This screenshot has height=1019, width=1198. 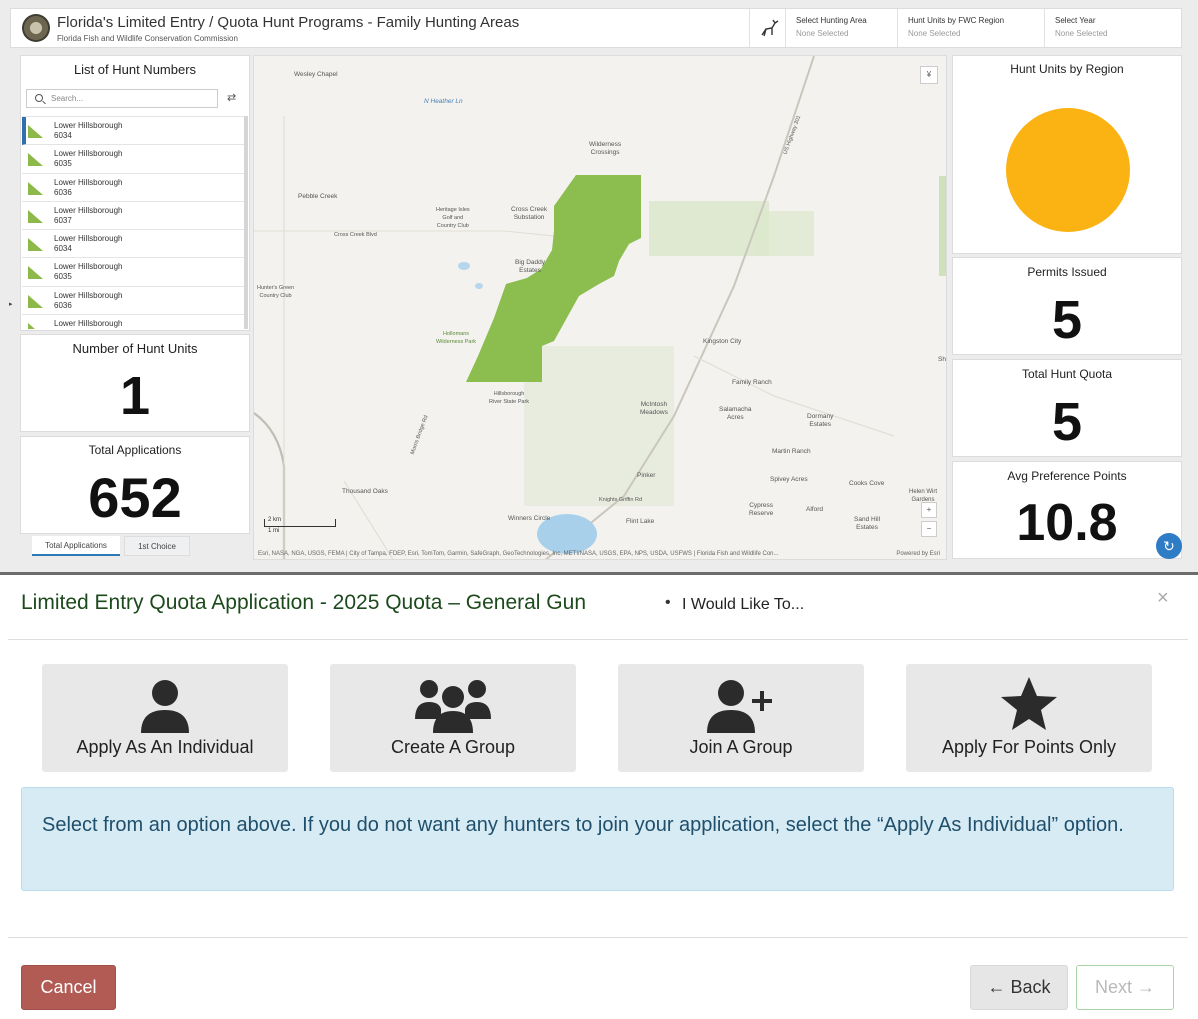 What do you see at coordinates (970, 28) in the screenshot?
I see `select-fwc-region: Hunt Units by FWC Region None Selected` at bounding box center [970, 28].